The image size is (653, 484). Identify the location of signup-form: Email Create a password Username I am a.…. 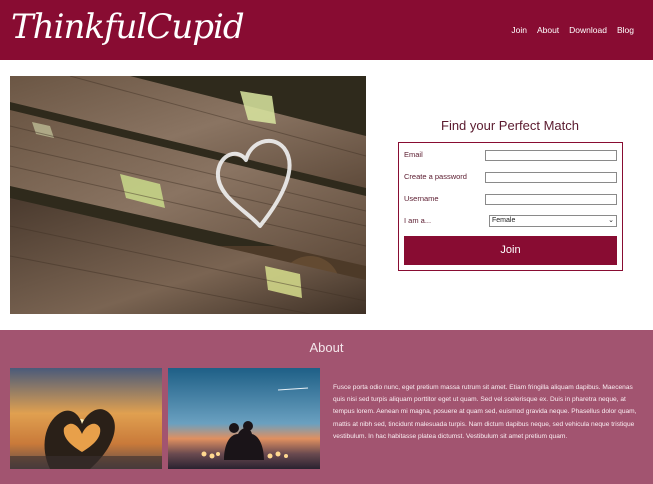
(510, 206).